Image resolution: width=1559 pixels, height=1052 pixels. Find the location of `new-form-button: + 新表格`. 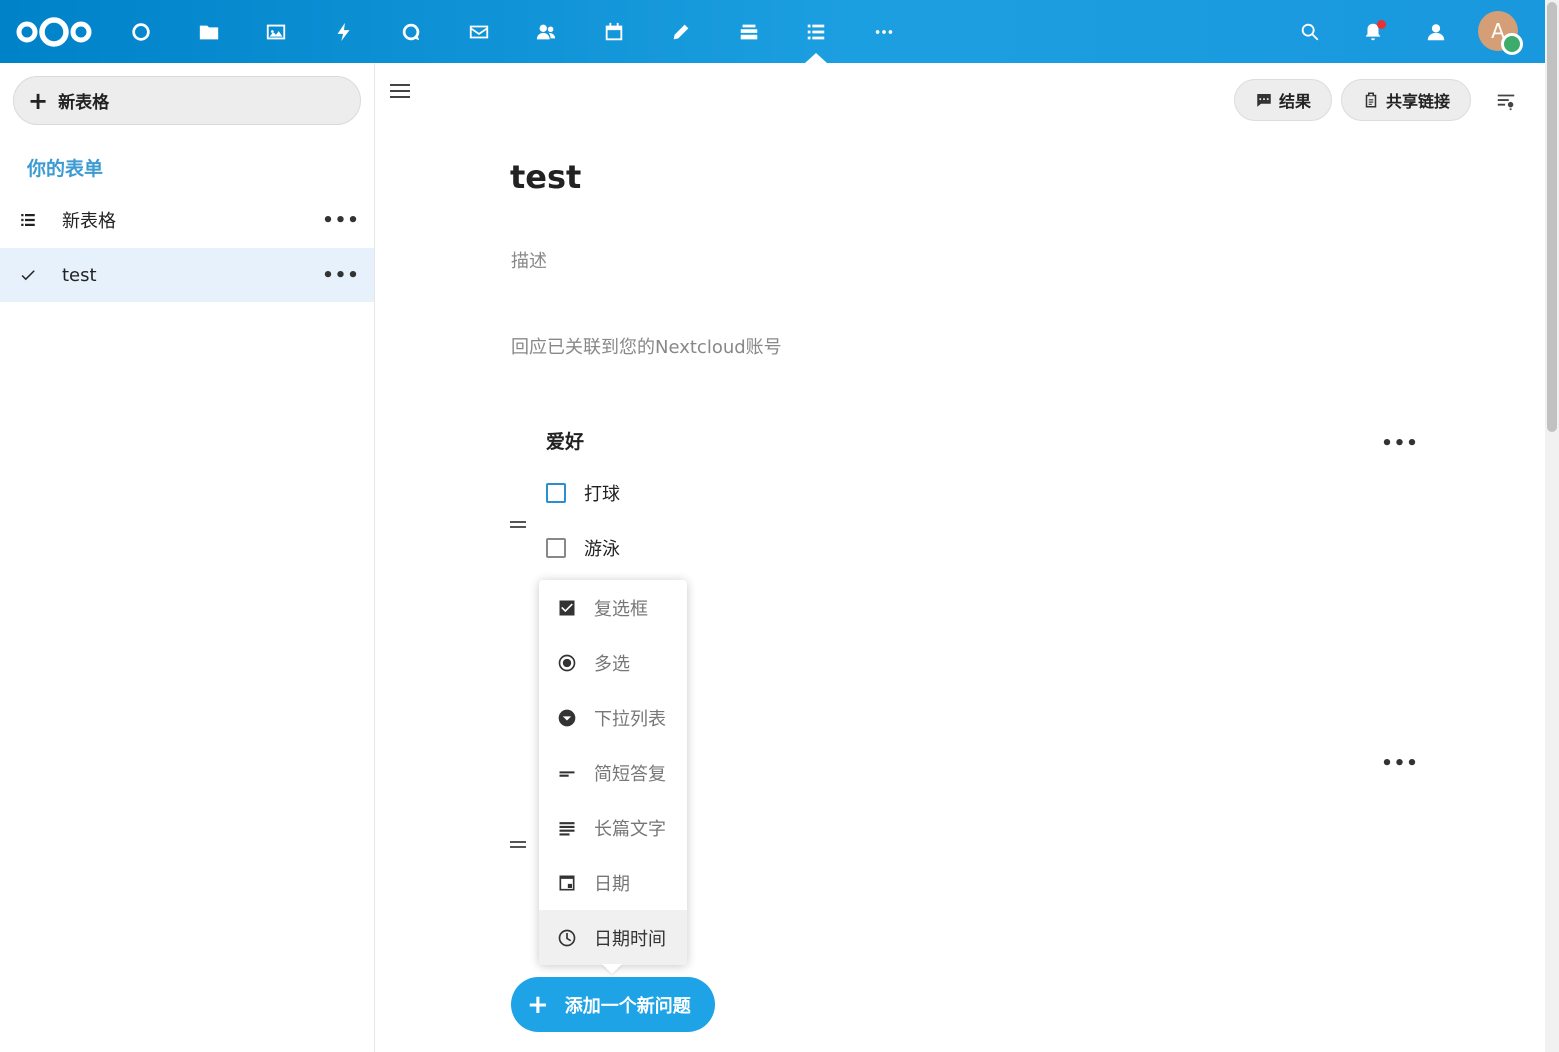

new-form-button: + 新表格 is located at coordinates (187, 100).